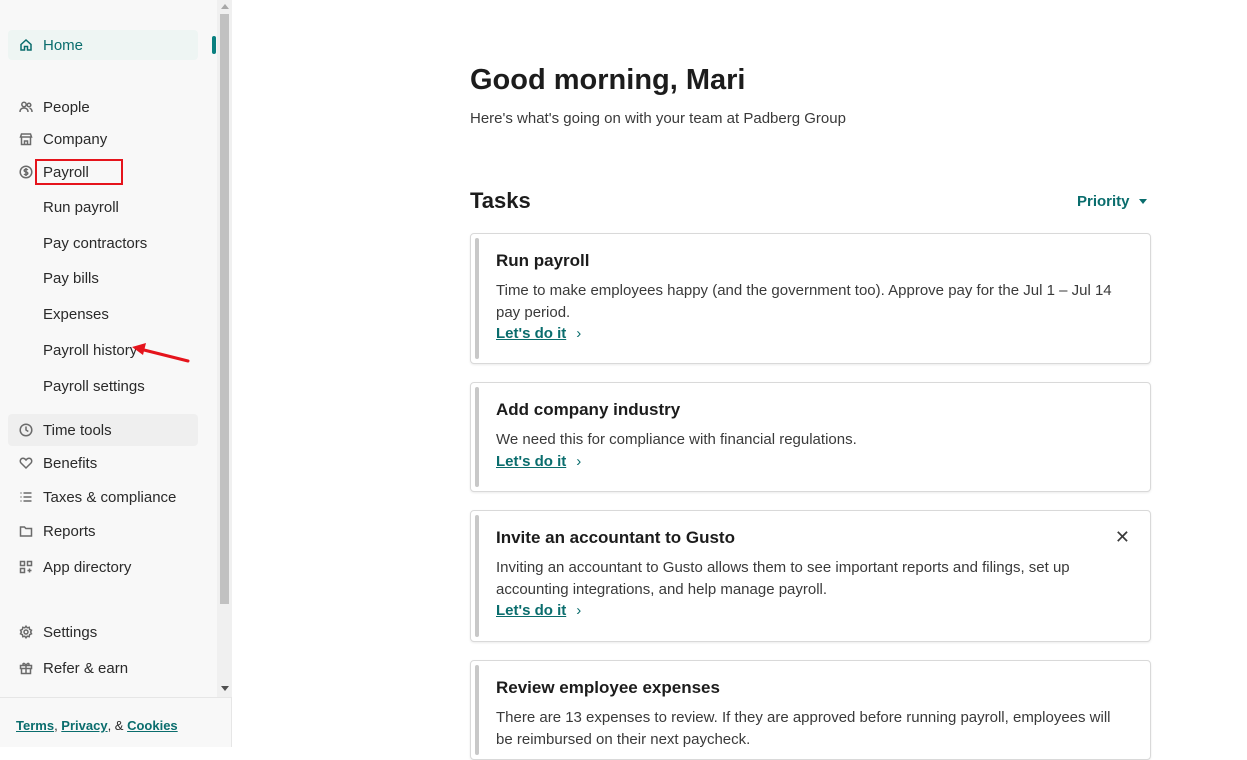  What do you see at coordinates (103, 45) in the screenshot?
I see `nav-home: Home` at bounding box center [103, 45].